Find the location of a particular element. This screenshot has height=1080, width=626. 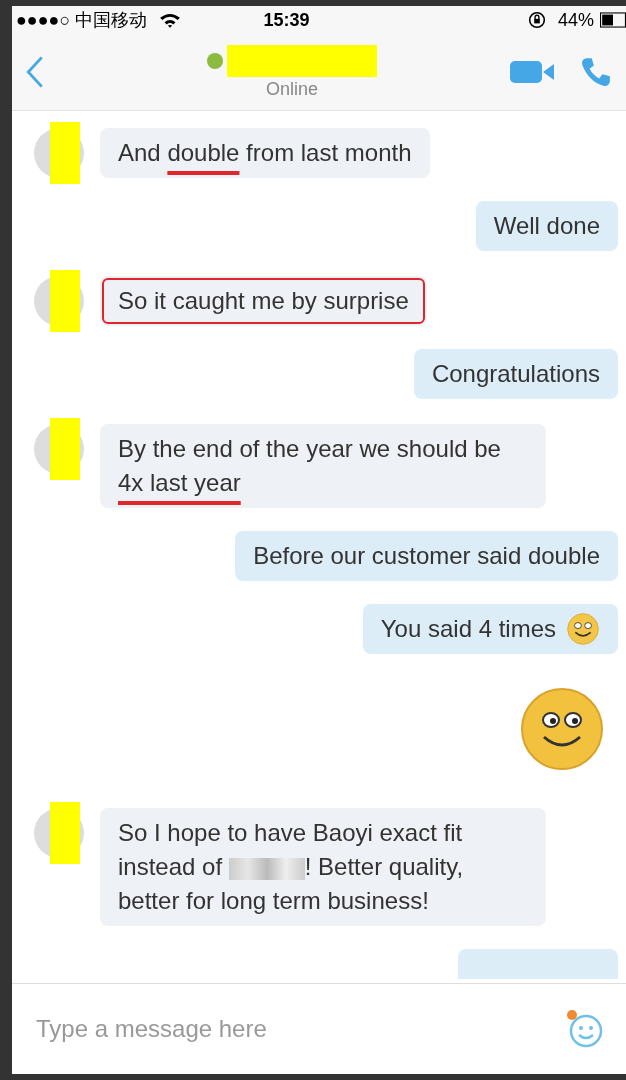

clock-text: 15:39 is located at coordinates (286, 20).